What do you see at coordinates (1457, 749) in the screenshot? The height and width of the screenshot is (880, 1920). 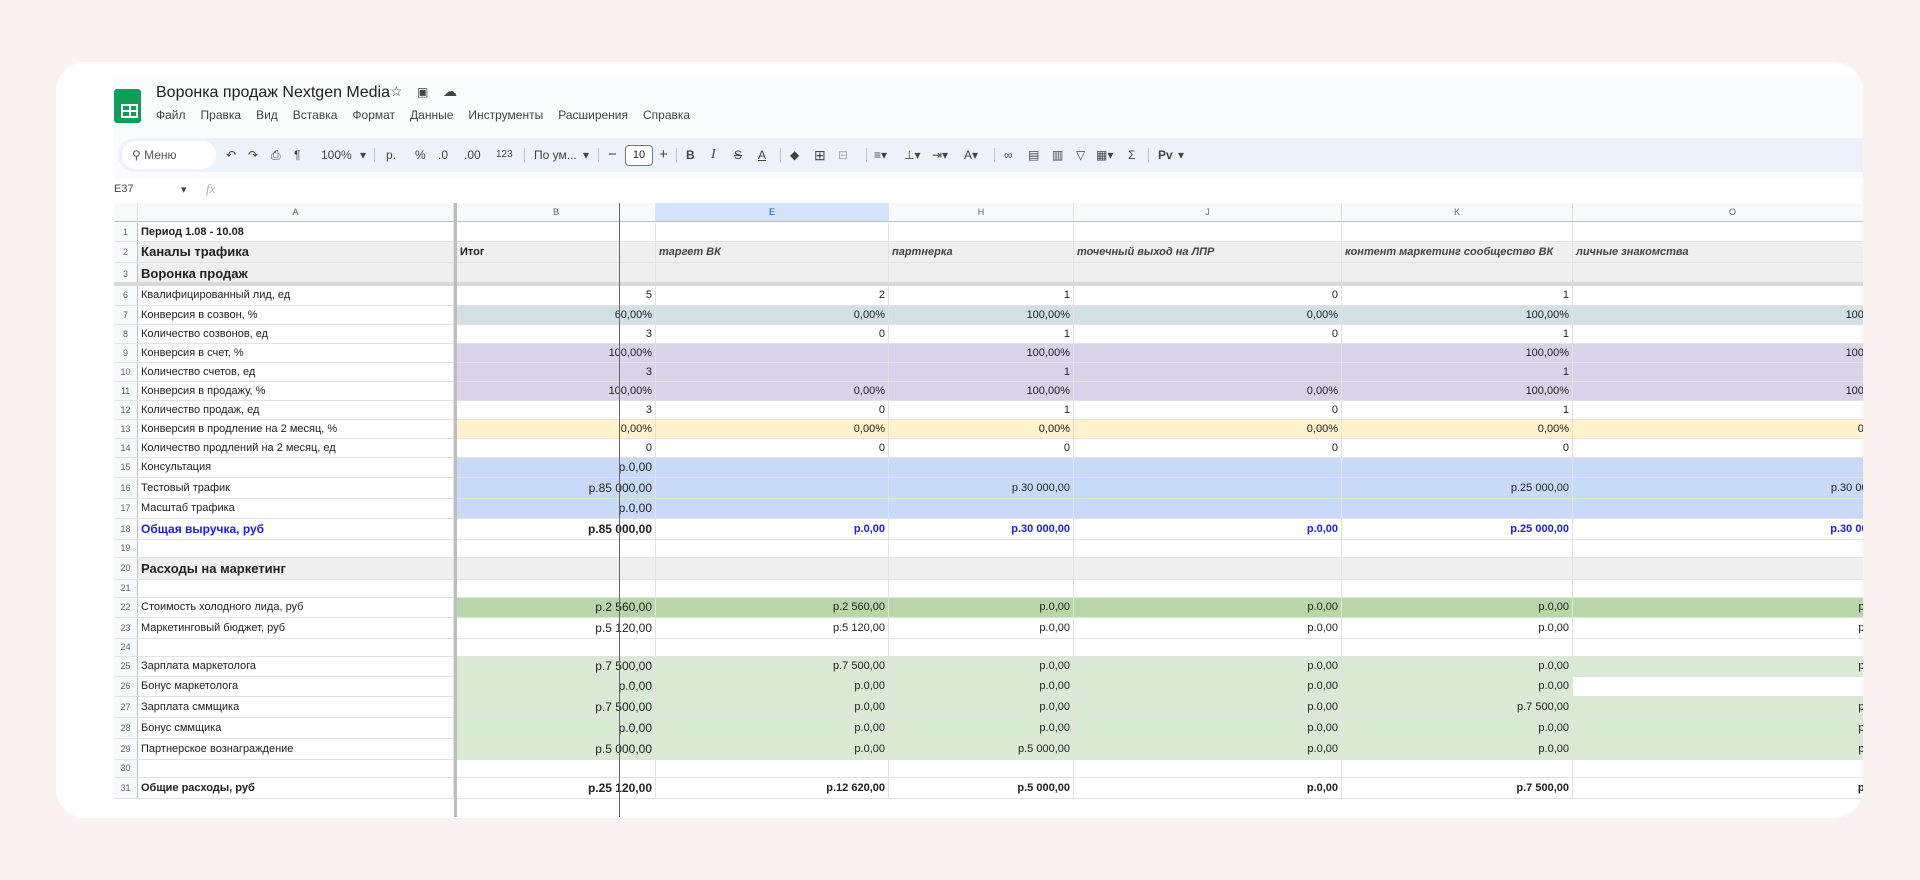 I see `cell-k29: р.0,00` at bounding box center [1457, 749].